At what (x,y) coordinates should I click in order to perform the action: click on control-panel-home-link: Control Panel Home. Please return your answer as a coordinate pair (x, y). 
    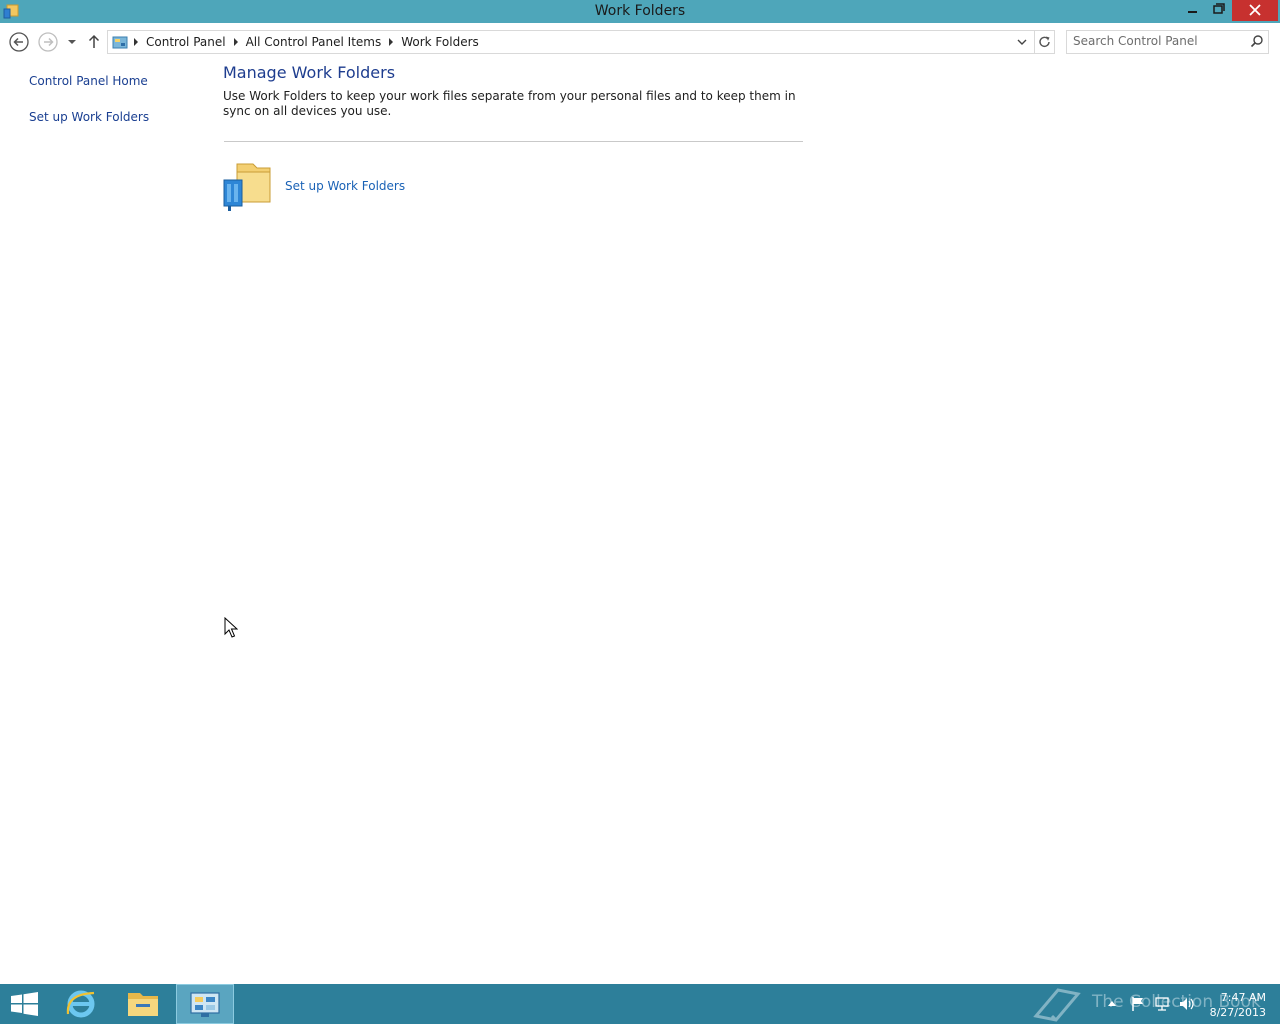
    Looking at the image, I should click on (88, 81).